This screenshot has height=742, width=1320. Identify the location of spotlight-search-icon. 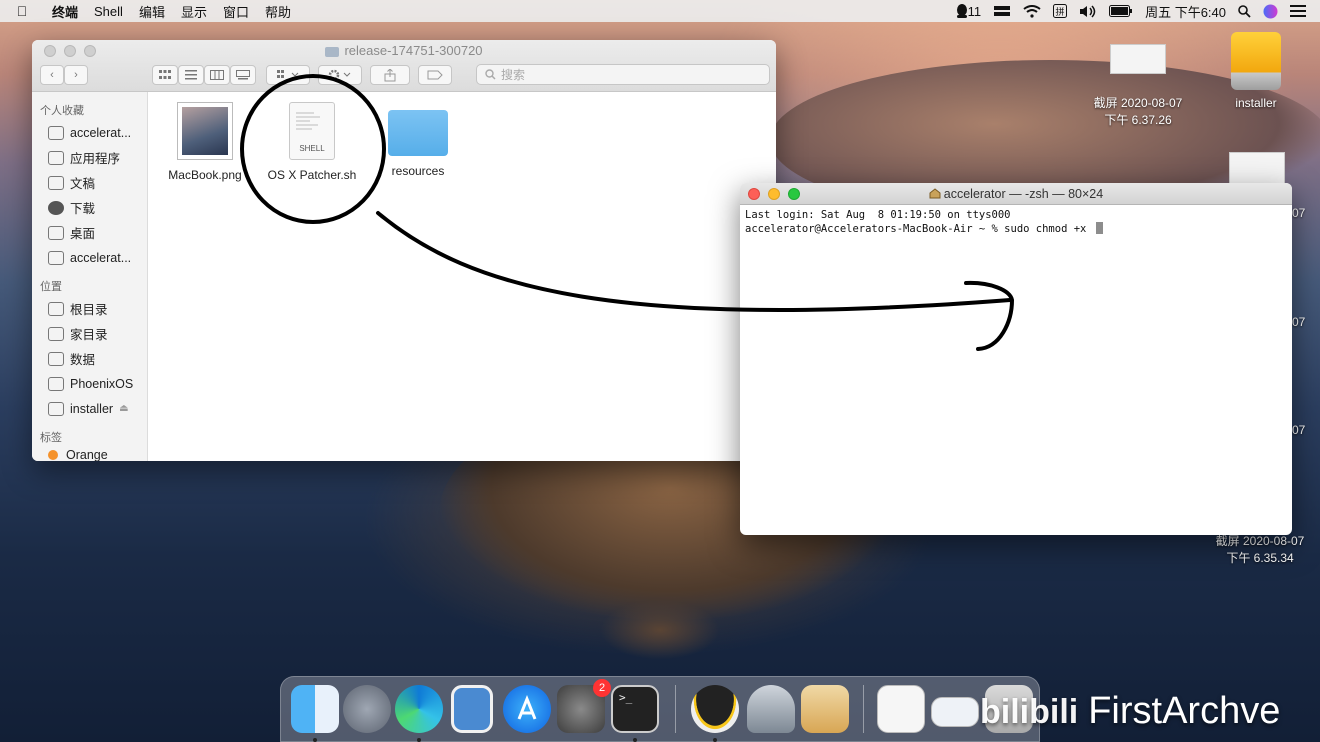
(1244, 11).